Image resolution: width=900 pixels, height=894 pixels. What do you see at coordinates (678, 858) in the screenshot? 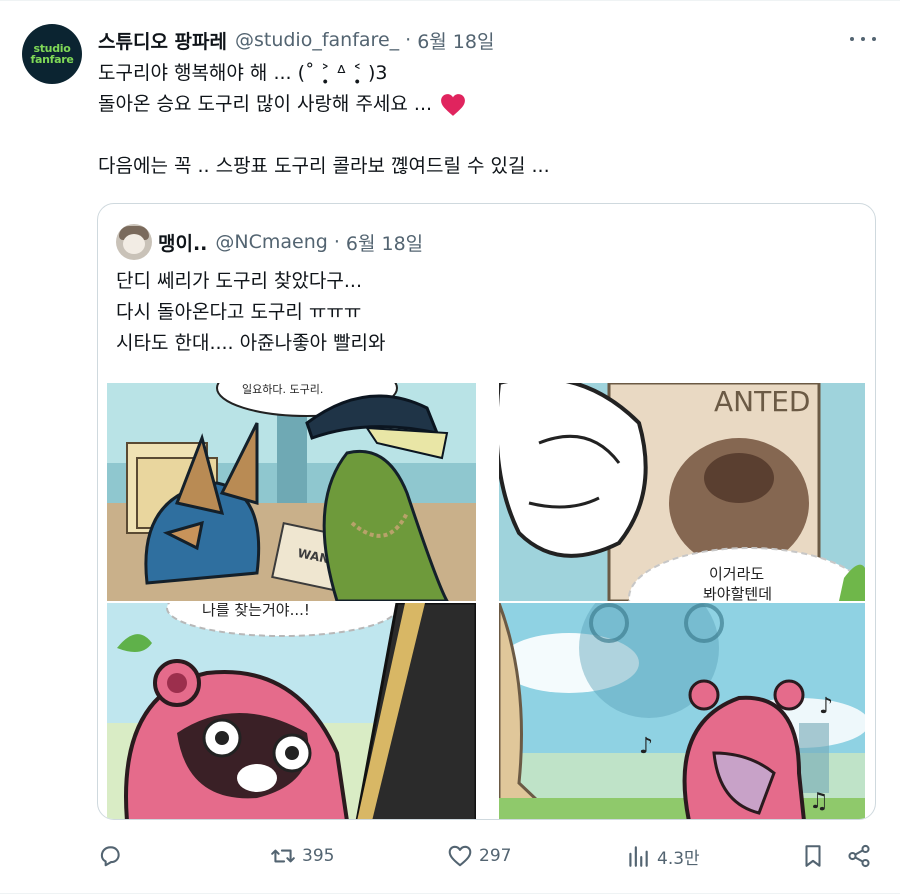
I see `views-count: 4.3만` at bounding box center [678, 858].